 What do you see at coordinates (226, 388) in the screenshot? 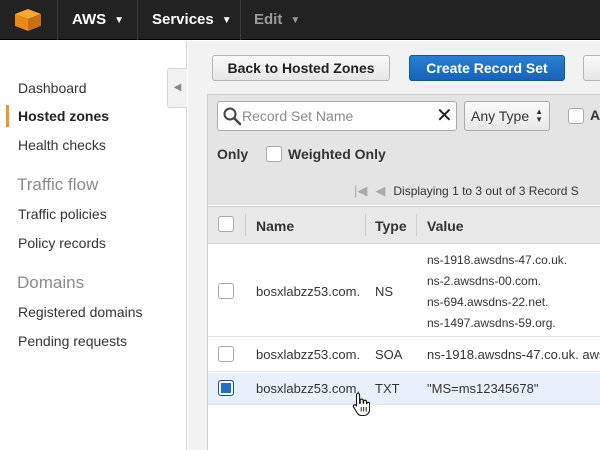
I see `row-checkbox-checked` at bounding box center [226, 388].